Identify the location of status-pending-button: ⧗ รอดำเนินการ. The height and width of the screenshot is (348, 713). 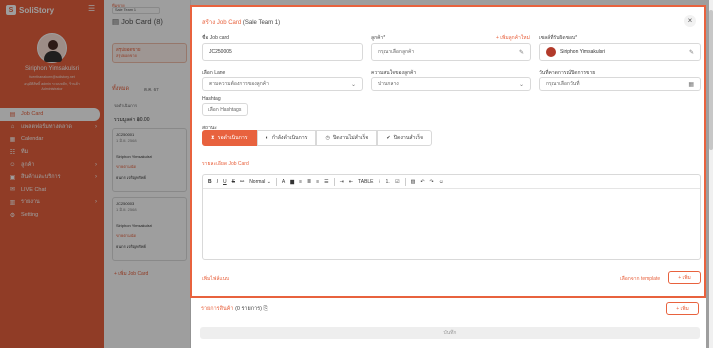
(229, 138).